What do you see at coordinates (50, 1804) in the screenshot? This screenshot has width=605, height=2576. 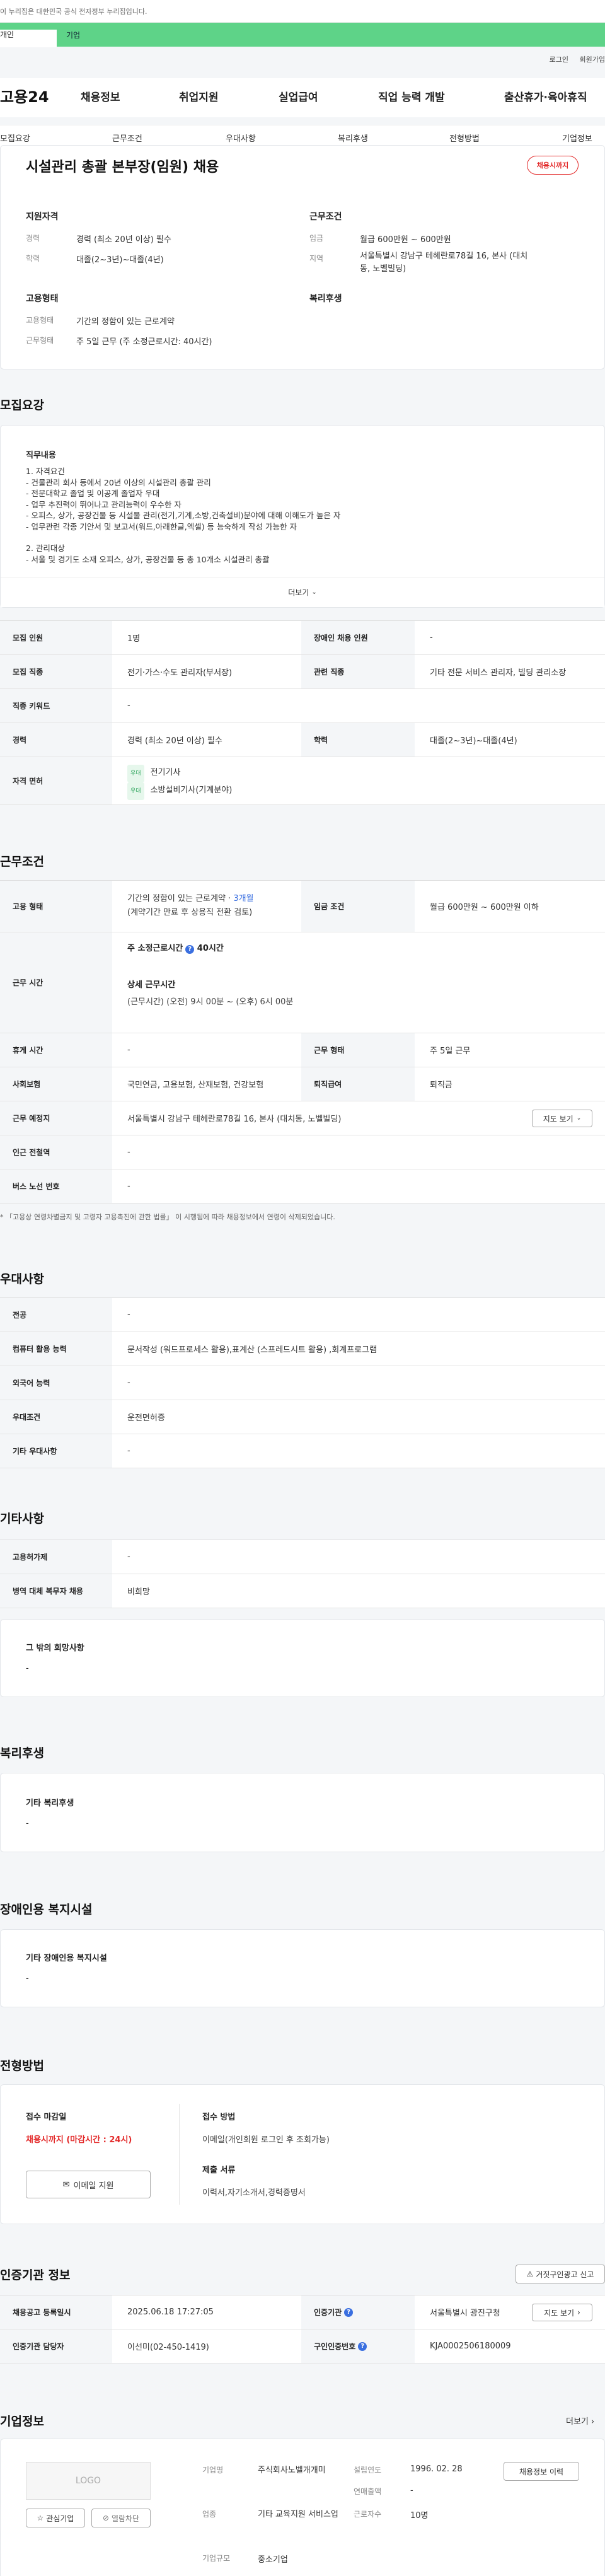 I see `welfare-heading-text: 기타 복리후생` at bounding box center [50, 1804].